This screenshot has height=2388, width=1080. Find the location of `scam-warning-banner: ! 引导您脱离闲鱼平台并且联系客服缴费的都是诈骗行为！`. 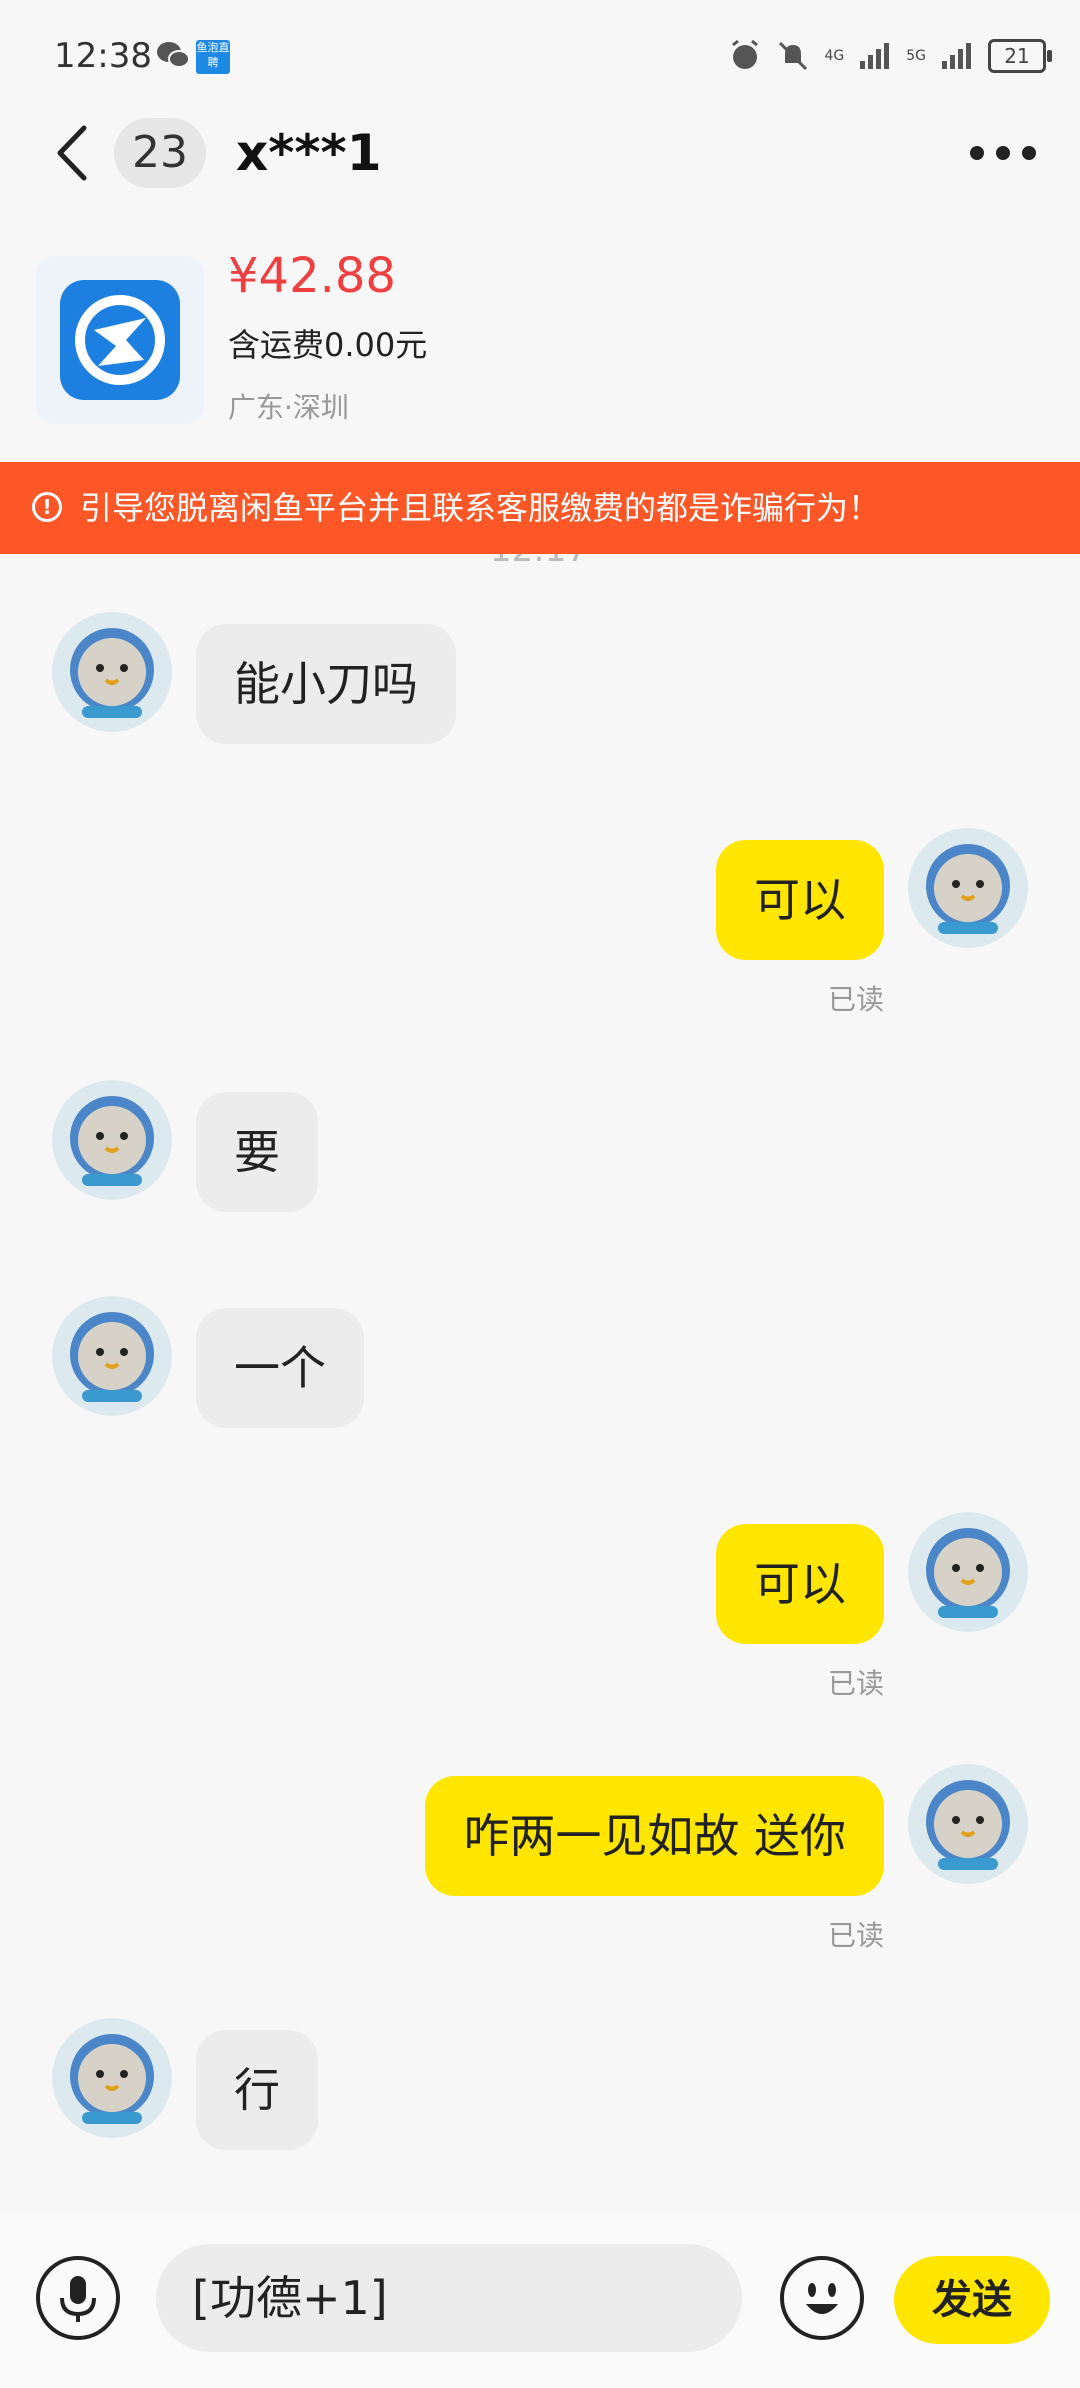

scam-warning-banner: ! 引导您脱离闲鱼平台并且联系客服缴费的都是诈骗行为！ is located at coordinates (540, 508).